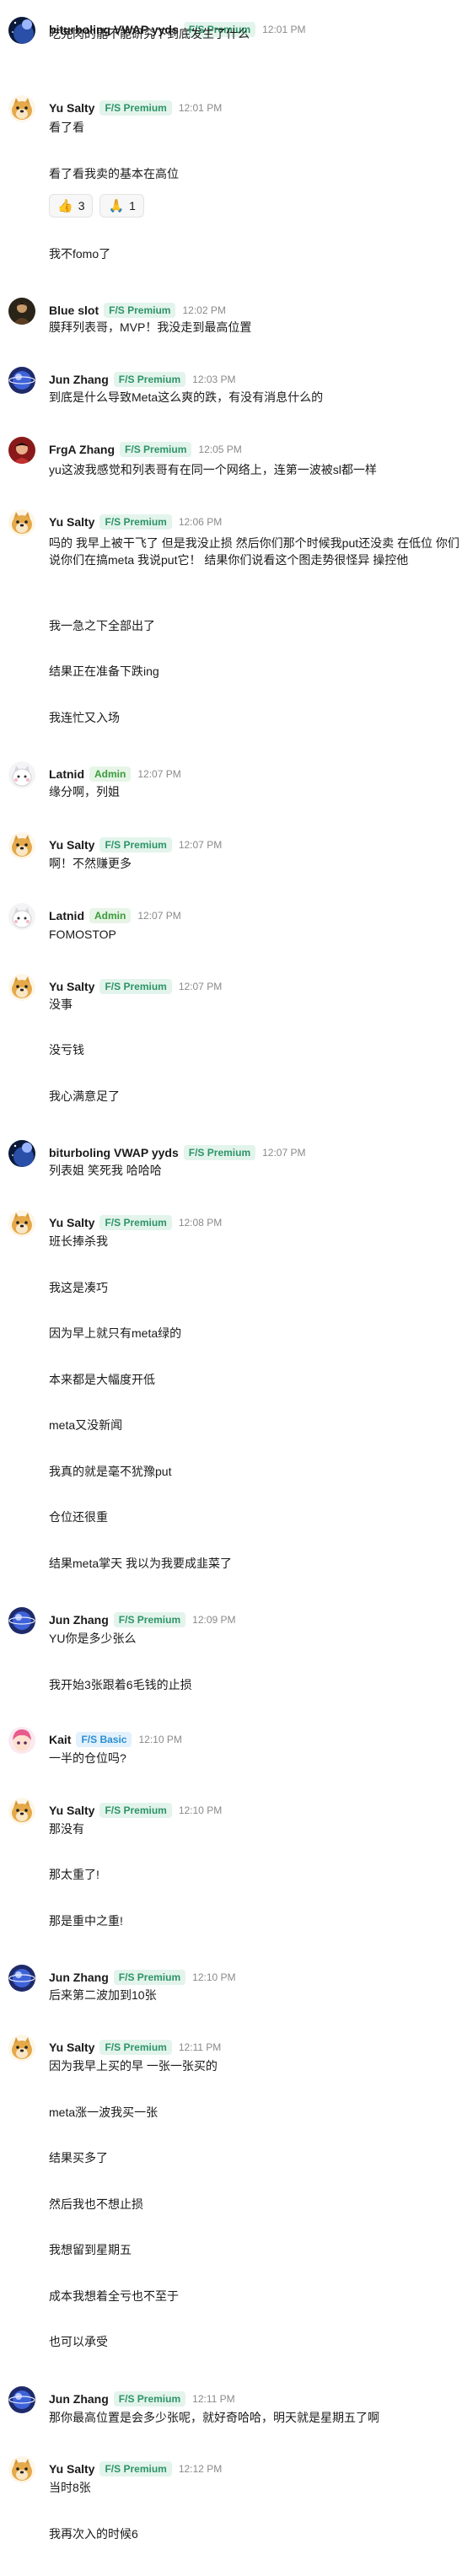 The image size is (473, 2576). What do you see at coordinates (80, 254) in the screenshot?
I see `message-text: 我不fomo了` at bounding box center [80, 254].